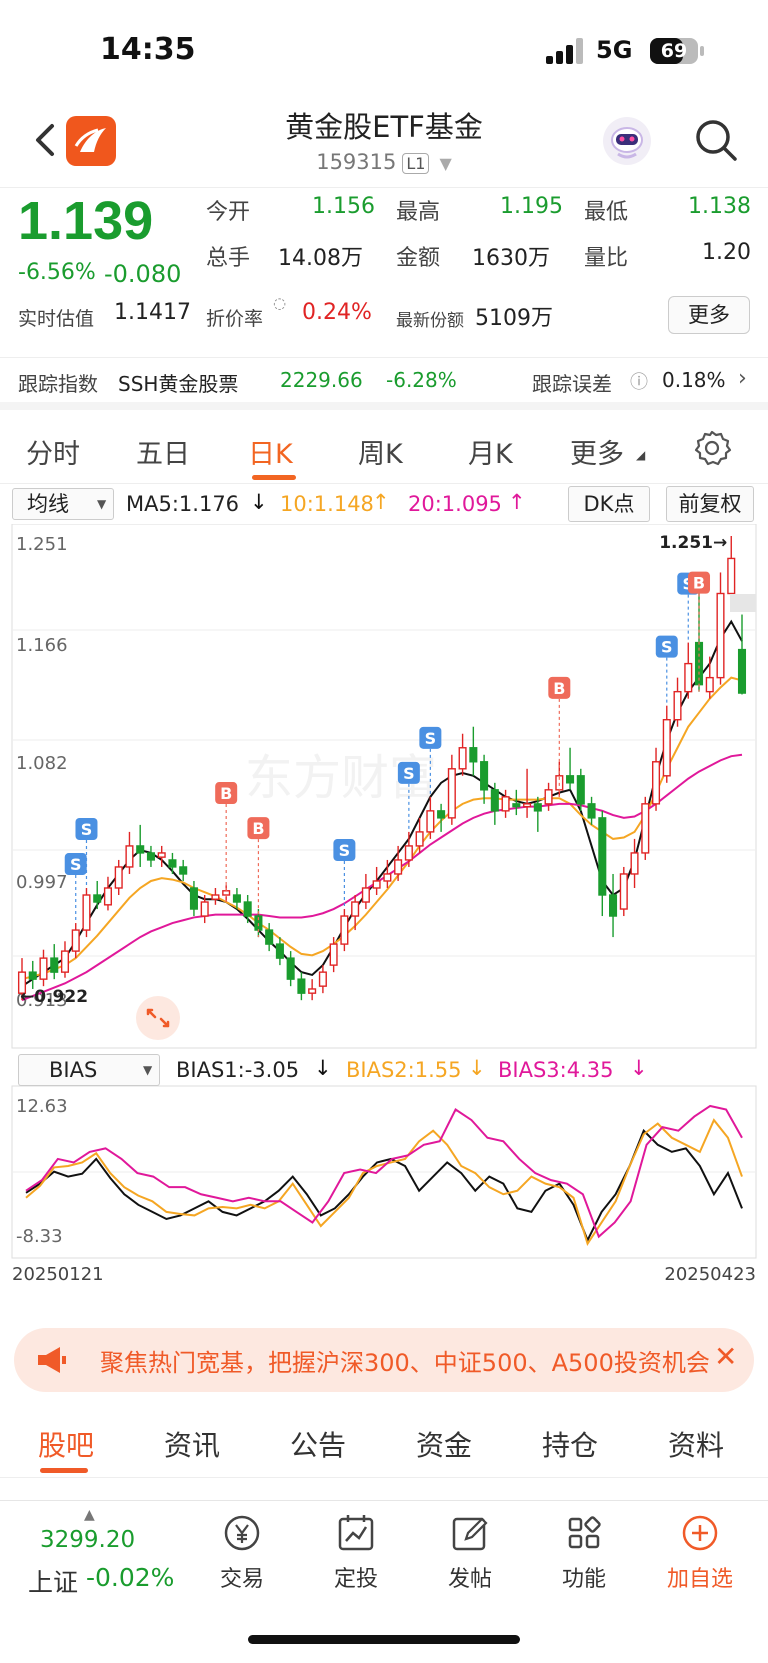 This screenshot has width=768, height=1663. Describe the element at coordinates (241, 1579) in the screenshot. I see `trade-label: 交易` at that location.